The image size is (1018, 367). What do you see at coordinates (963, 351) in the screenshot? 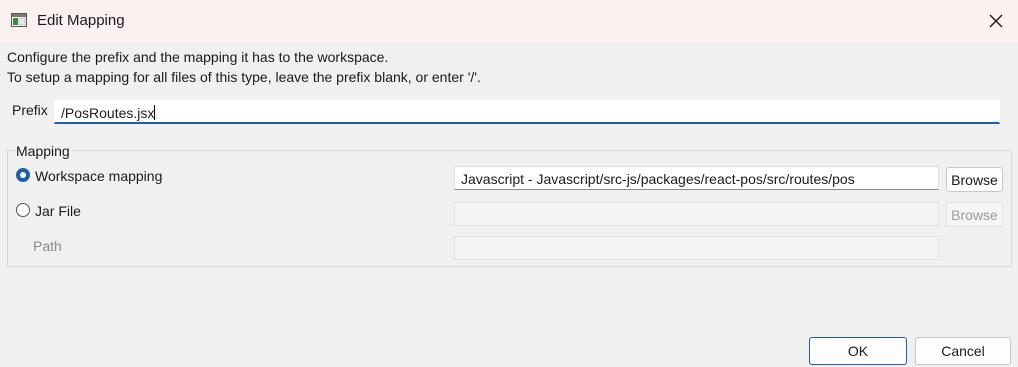
I see `cancel-button: Cancel` at bounding box center [963, 351].